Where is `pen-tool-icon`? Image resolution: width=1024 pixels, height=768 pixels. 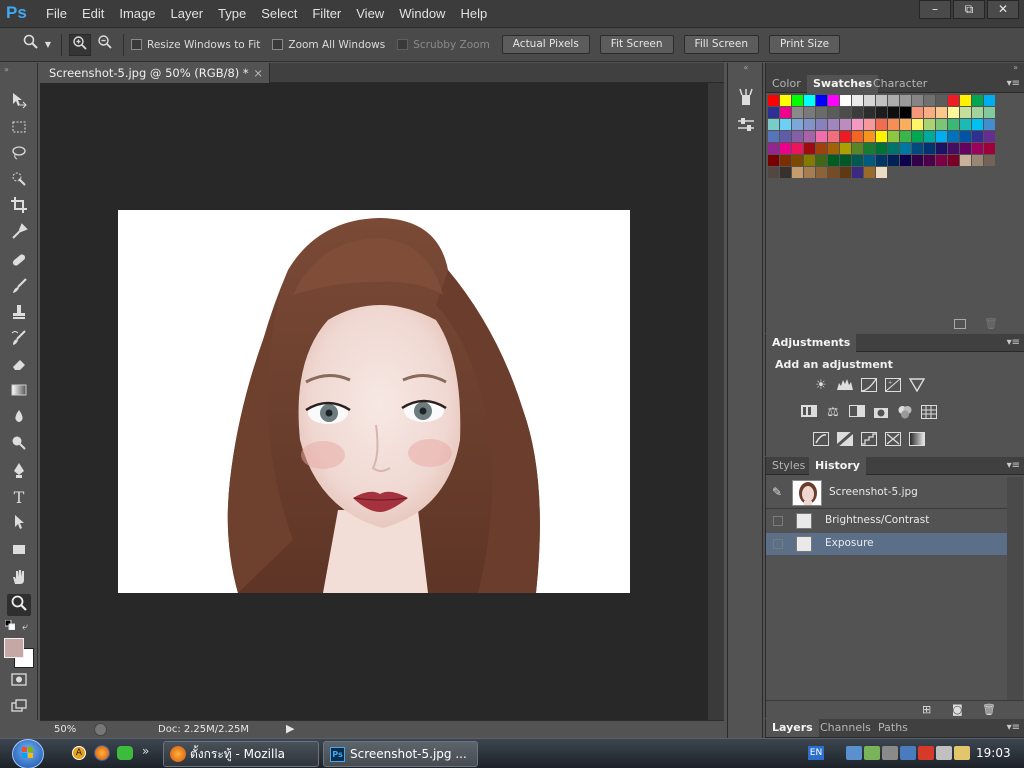
pen-tool-icon is located at coordinates (19, 472).